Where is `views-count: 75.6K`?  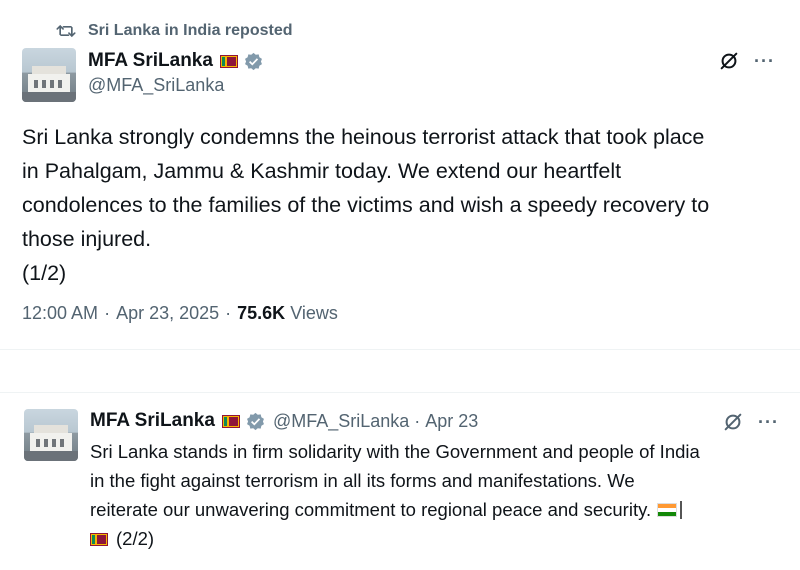 views-count: 75.6K is located at coordinates (261, 313).